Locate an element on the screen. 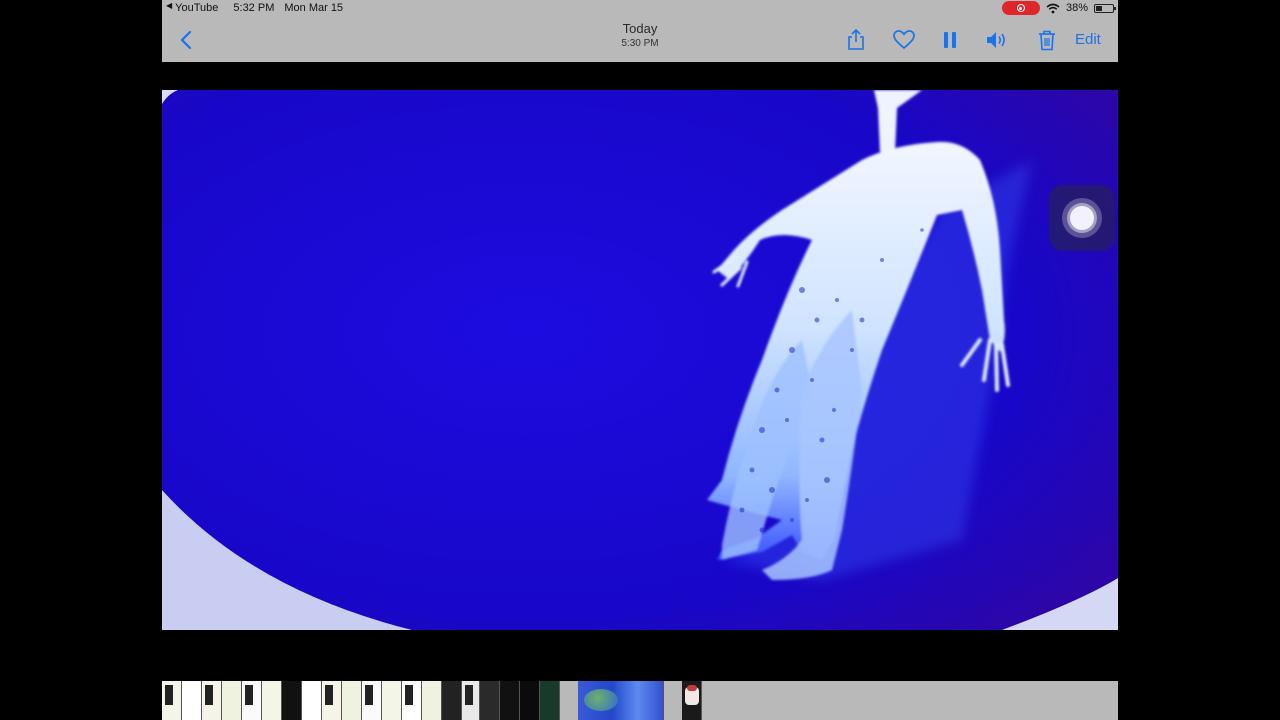 Image resolution: width=1280 pixels, height=720 pixels. pause-button is located at coordinates (950, 40).